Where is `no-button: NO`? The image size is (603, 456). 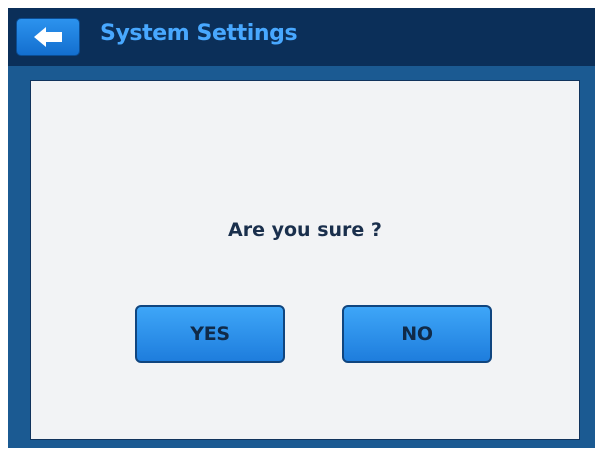
no-button: NO is located at coordinates (417, 334).